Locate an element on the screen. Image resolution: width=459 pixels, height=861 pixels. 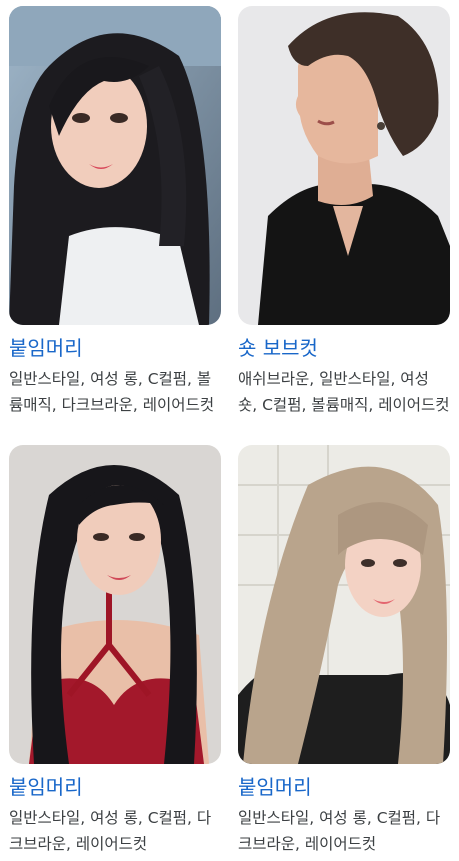
hairstyle-description: 일반스타일, 여성 롱, C컬펌, 볼륨매직, 다크브라운, 레이어드컷 is located at coordinates (112, 392).